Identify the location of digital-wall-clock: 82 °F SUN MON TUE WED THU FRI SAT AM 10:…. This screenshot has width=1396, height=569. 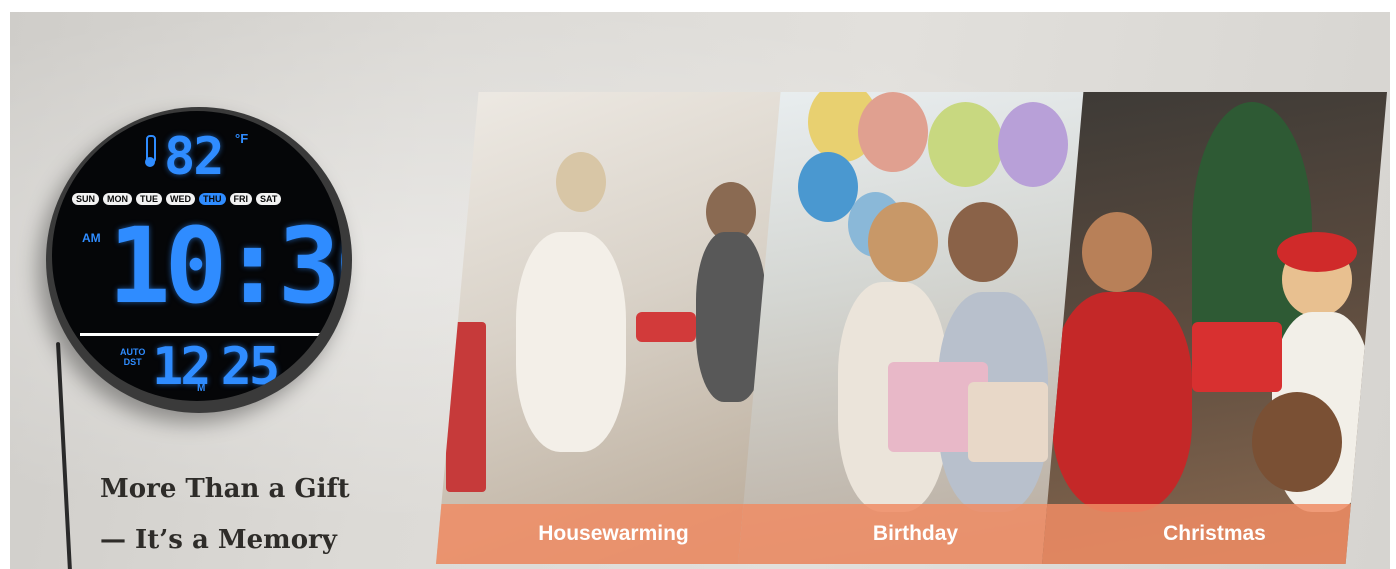
(199, 260).